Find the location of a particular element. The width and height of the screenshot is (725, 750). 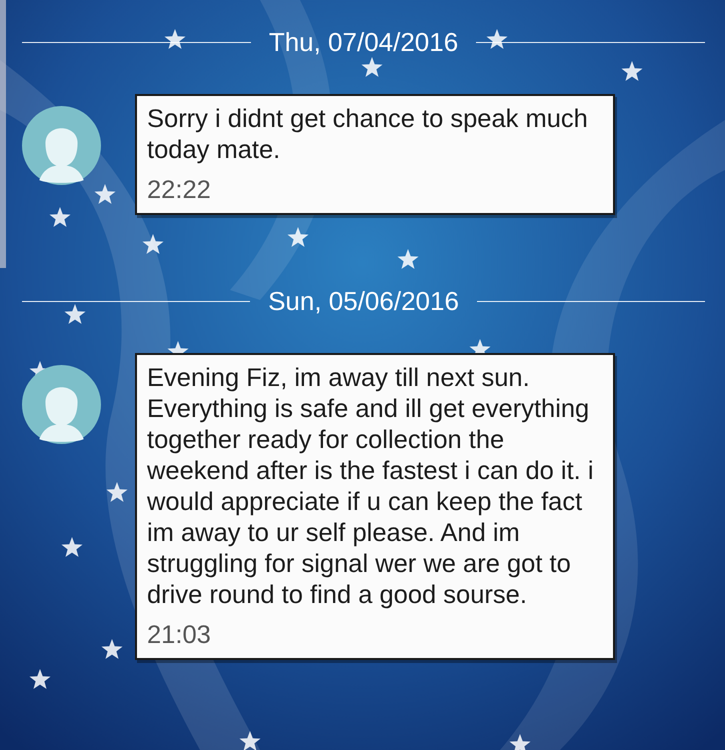

date-label: Sun, 05/06/2016 is located at coordinates (363, 301).